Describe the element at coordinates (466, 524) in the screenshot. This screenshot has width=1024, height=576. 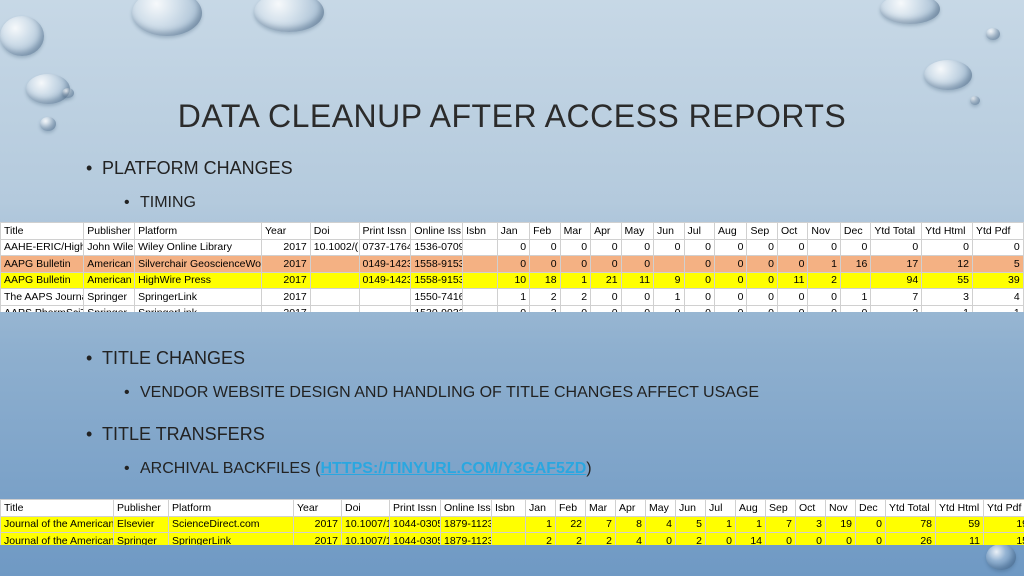
I see `table-cell: 1879-1123` at that location.